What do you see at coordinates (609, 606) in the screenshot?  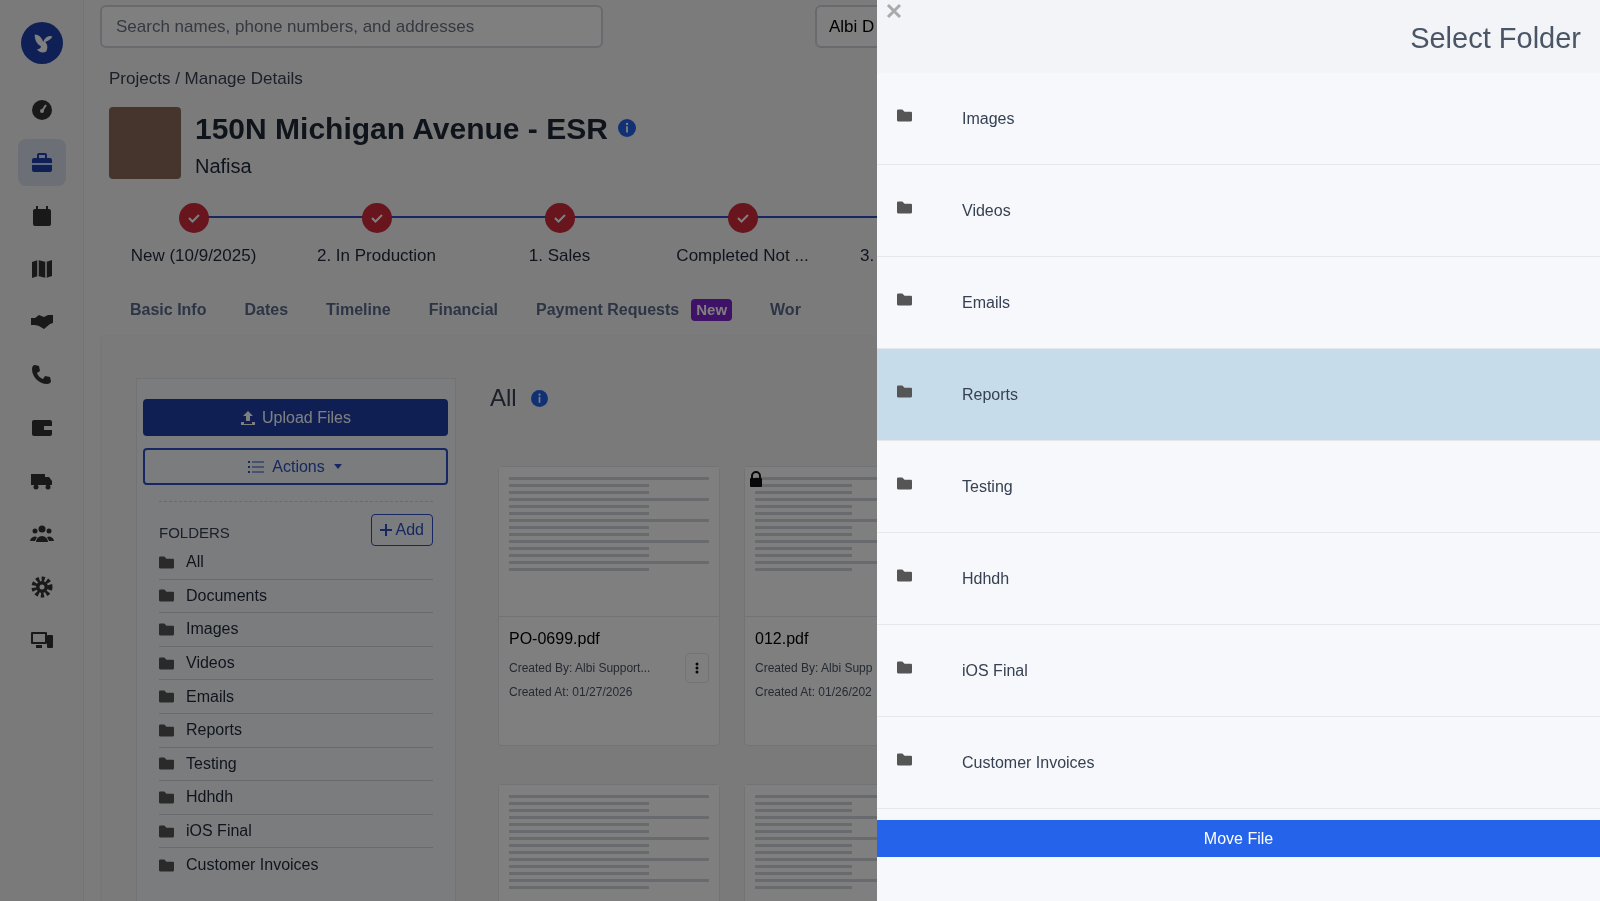 I see `file-card: PO-0699.pdf Created By: Albi Support... Created At: 01/27/2026` at bounding box center [609, 606].